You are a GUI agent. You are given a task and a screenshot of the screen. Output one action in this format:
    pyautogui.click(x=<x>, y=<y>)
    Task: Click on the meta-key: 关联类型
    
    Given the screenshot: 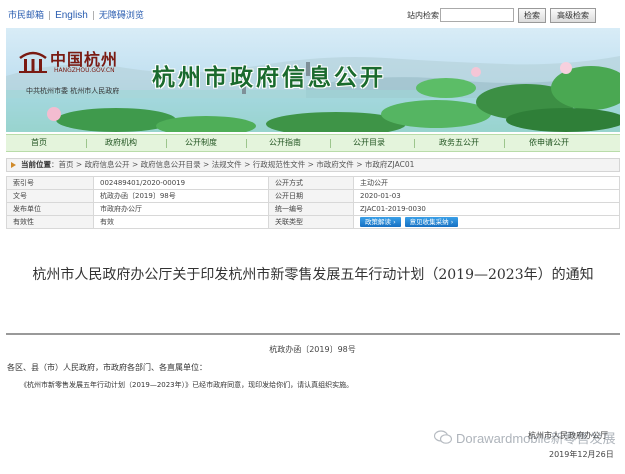 What is the action you would take?
    pyautogui.click(x=311, y=222)
    